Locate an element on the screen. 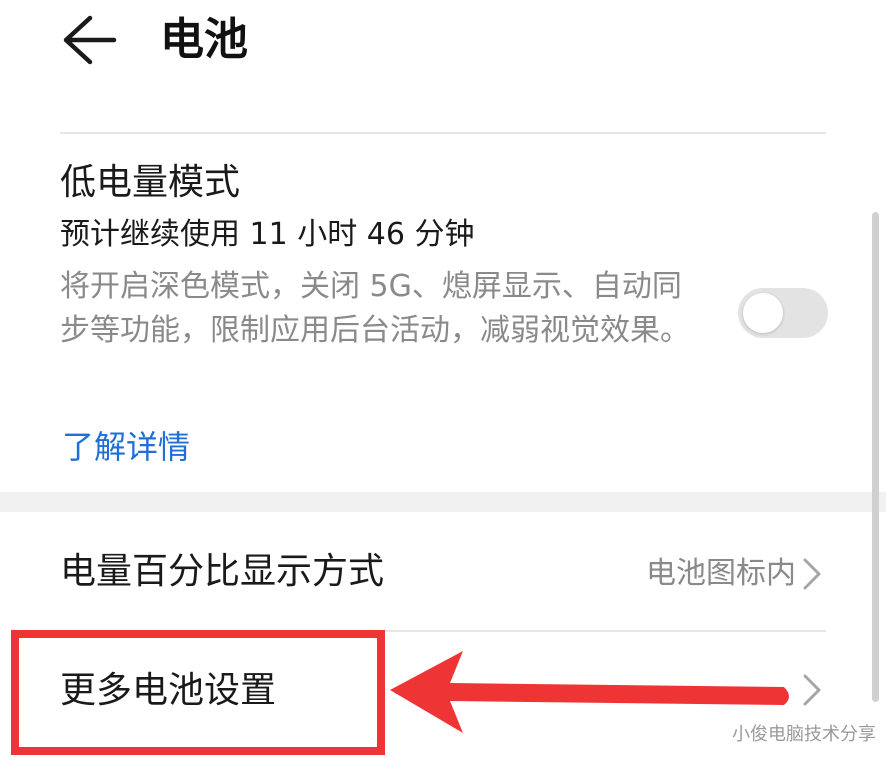  battery-percentage-display-label: 电量百分比显示方式 is located at coordinates (222, 571).